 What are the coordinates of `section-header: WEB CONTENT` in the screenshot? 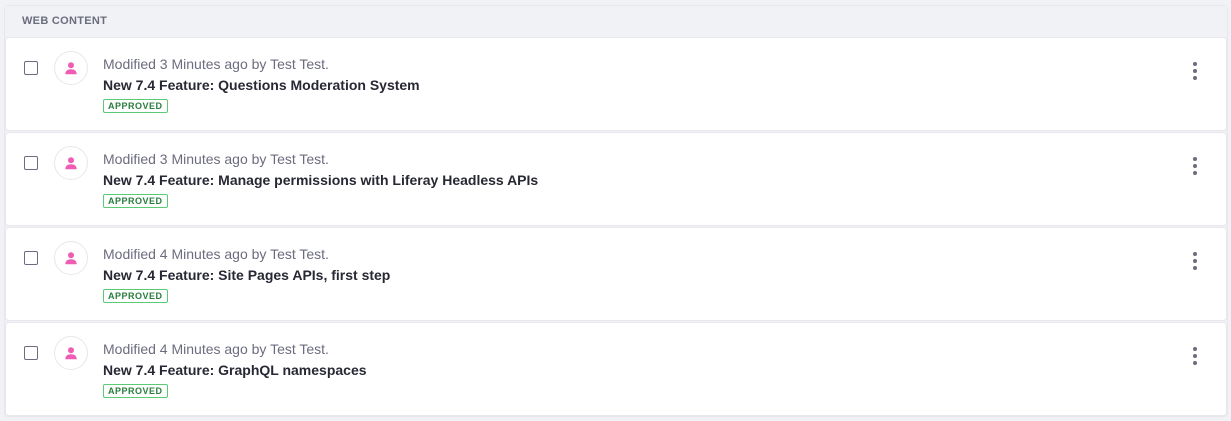 It's located at (616, 21).